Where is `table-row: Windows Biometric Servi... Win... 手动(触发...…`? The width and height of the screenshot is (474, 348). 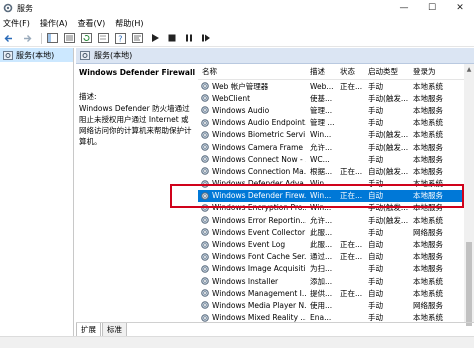 table-row: Windows Biometric Servi... Win... 手动(触发...… is located at coordinates (331, 135).